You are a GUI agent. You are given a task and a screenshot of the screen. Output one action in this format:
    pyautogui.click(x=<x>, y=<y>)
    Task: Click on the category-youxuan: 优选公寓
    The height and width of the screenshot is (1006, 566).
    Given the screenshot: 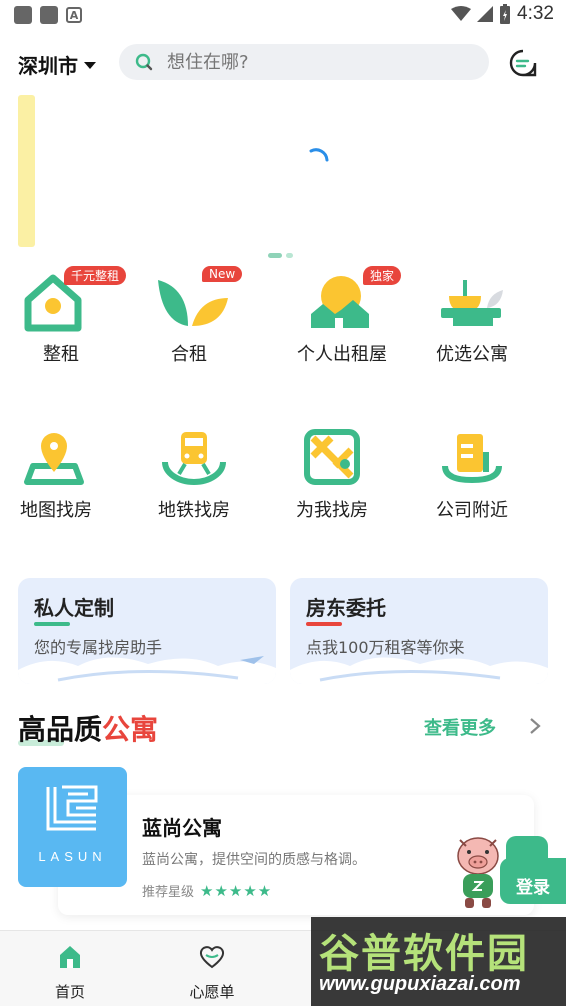 What is the action you would take?
    pyautogui.click(x=472, y=319)
    